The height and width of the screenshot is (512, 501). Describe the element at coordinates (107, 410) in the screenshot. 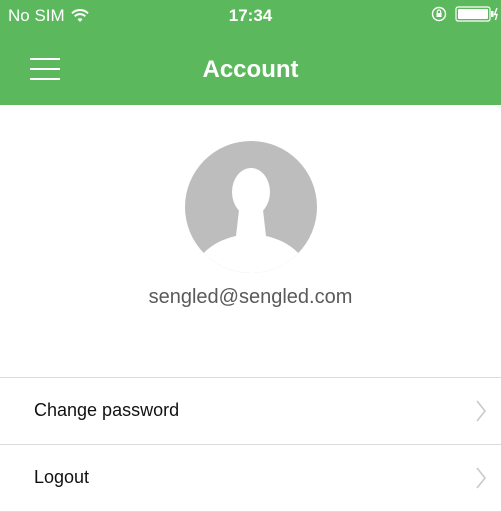

I see `list-item-label: Change password` at that location.